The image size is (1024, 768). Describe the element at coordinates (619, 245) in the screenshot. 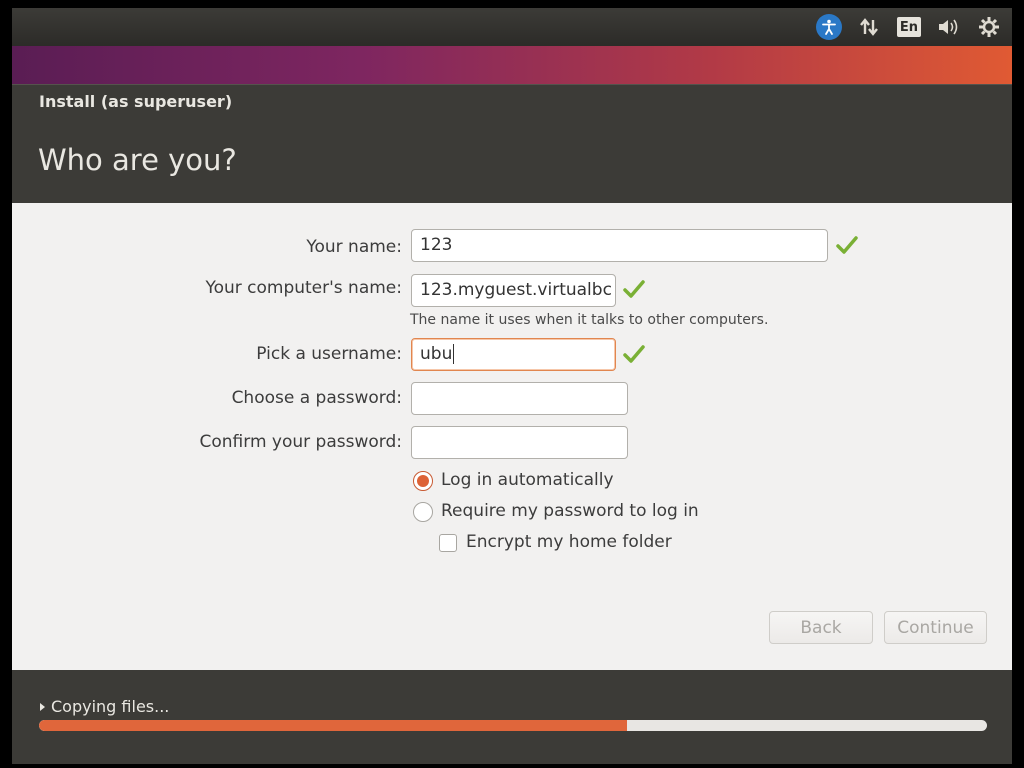

I see `name-input: 123` at that location.